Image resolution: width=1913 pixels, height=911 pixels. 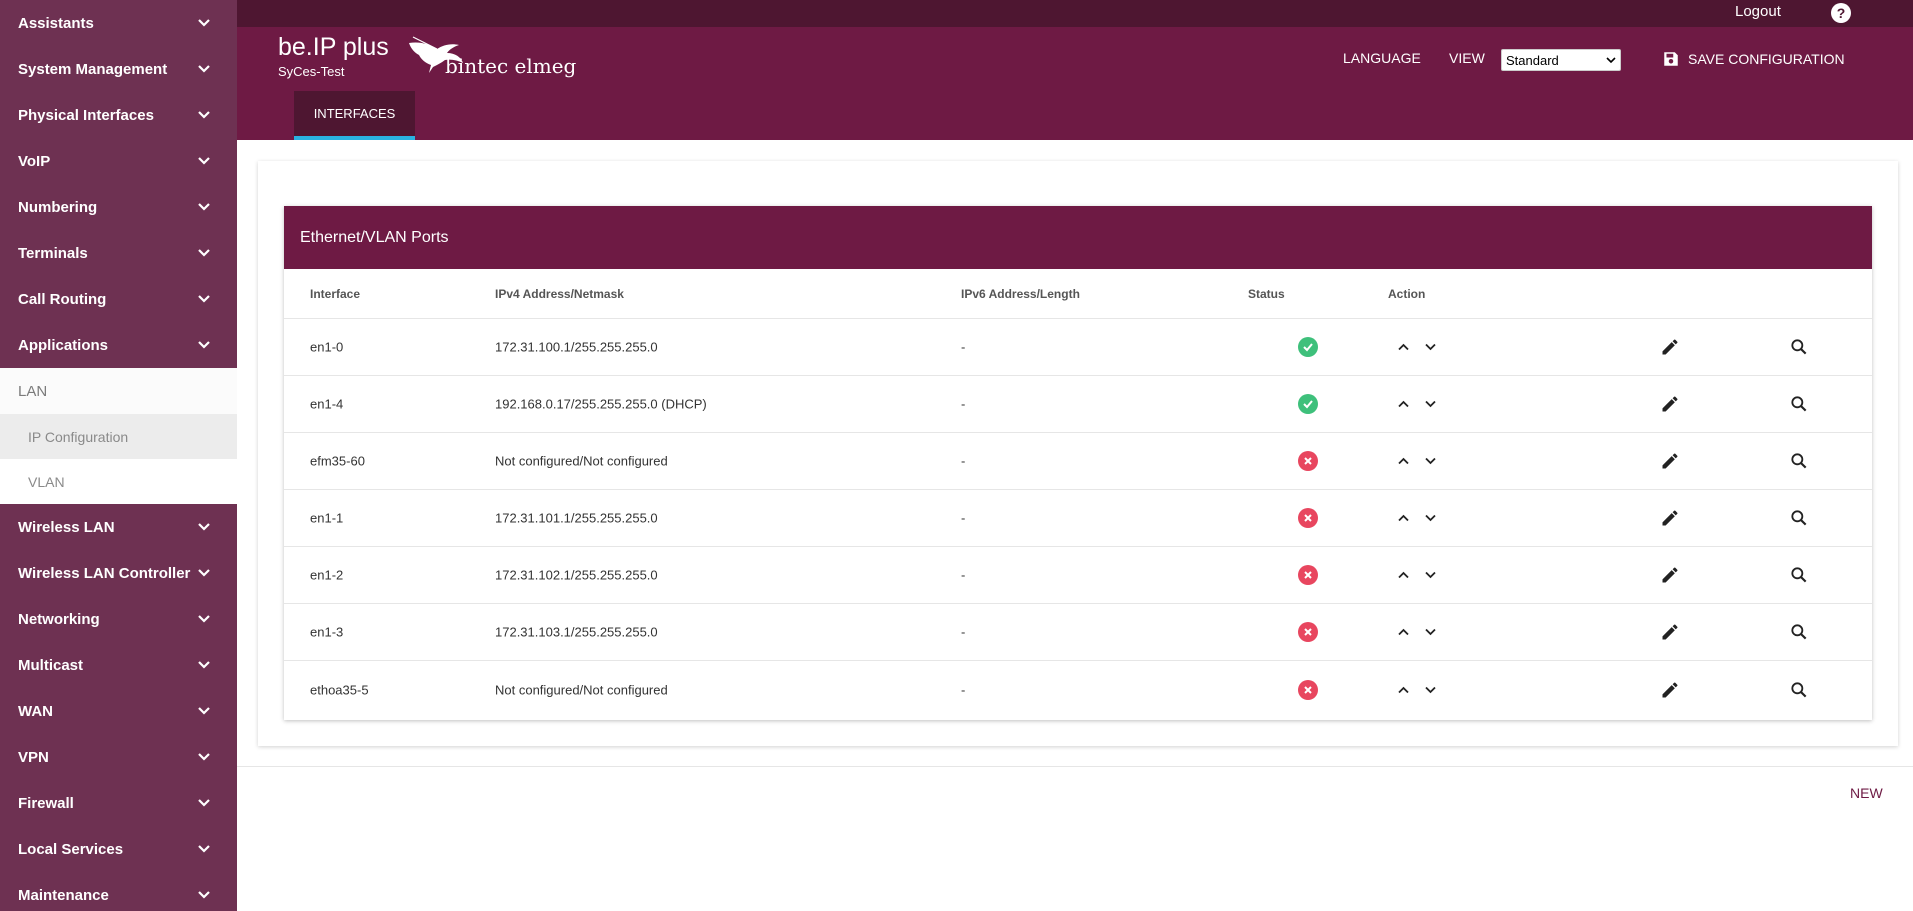 What do you see at coordinates (511, 66) in the screenshot?
I see `brand-name: bintec elmeg` at bounding box center [511, 66].